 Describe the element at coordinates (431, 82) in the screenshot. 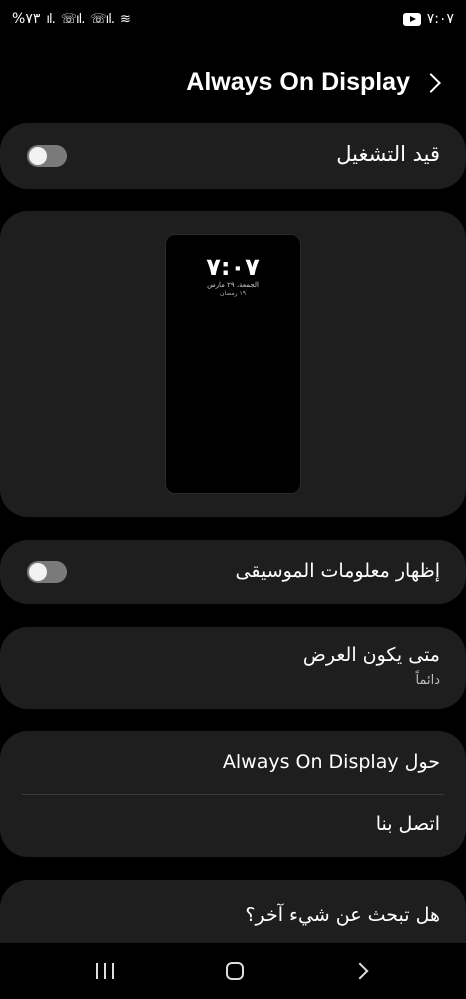

I see `chevron-right-icon` at that location.